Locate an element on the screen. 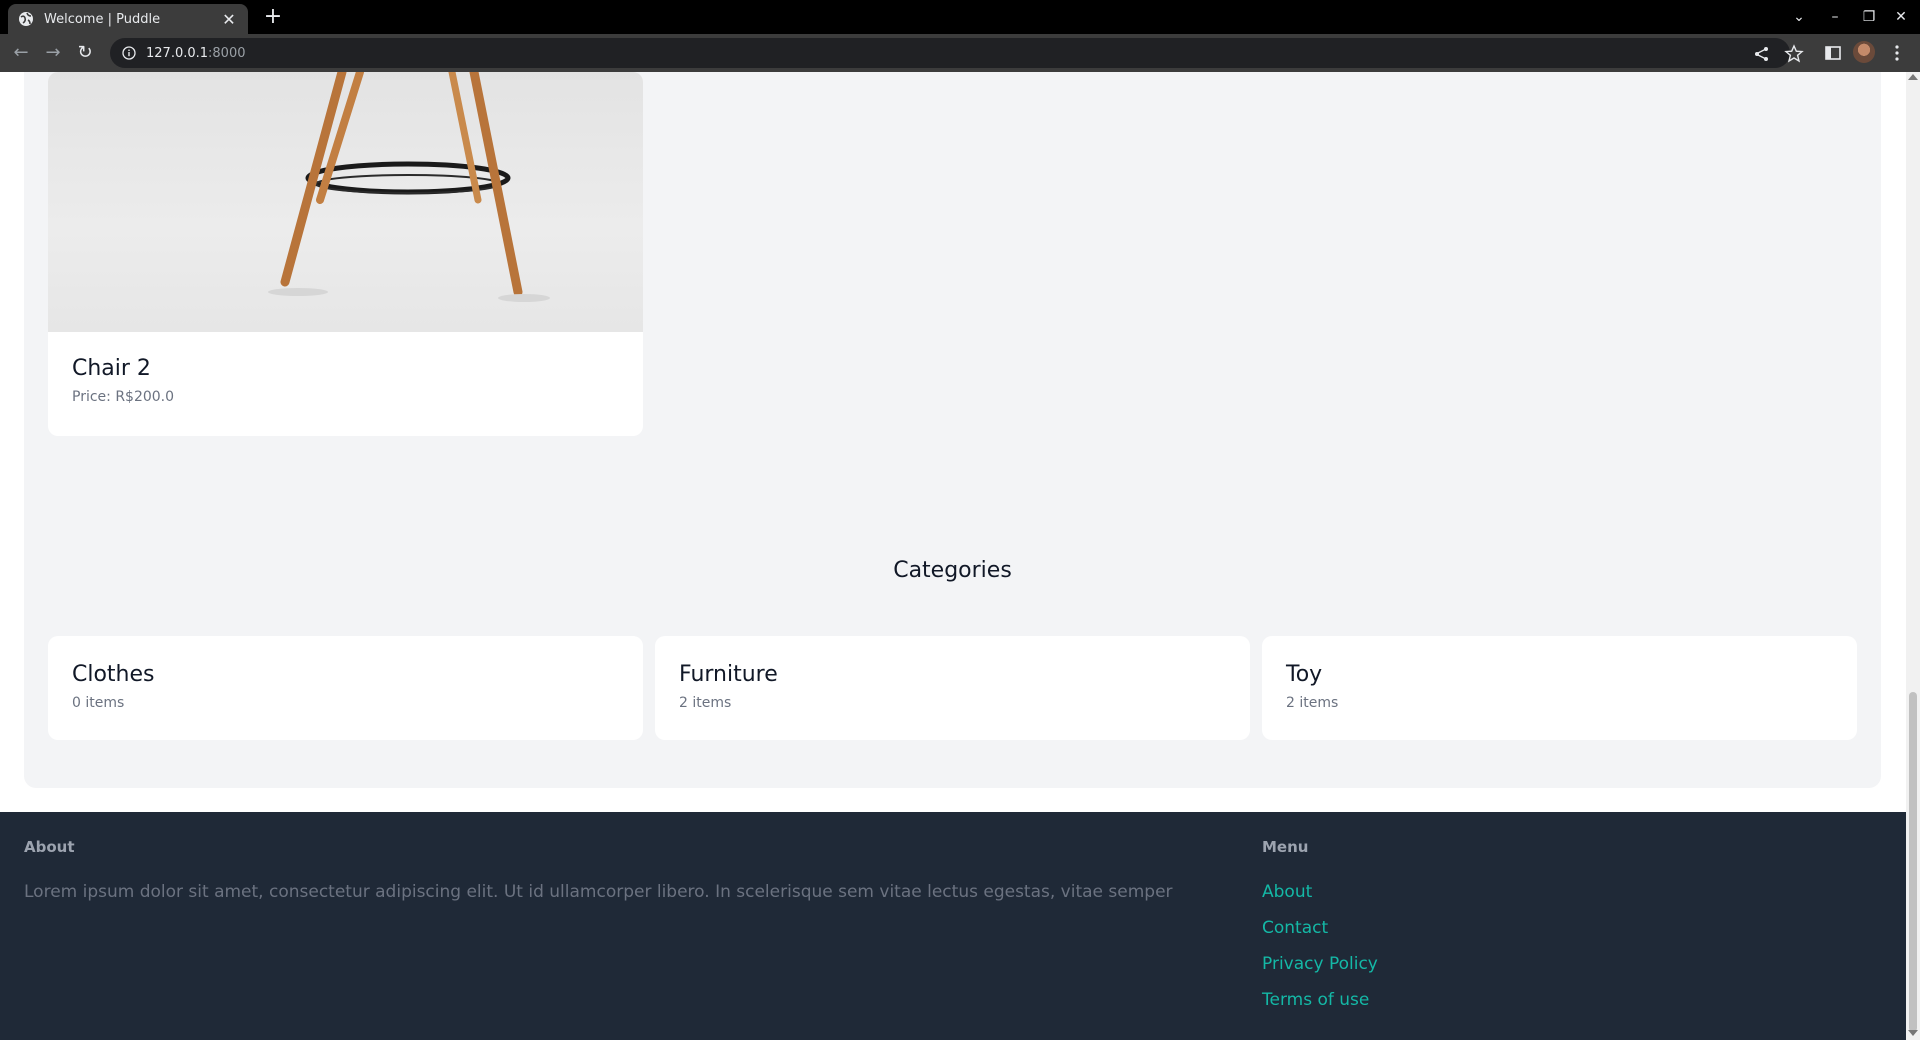 Image resolution: width=1920 pixels, height=1040 pixels. new-tab-icon: + is located at coordinates (273, 18).